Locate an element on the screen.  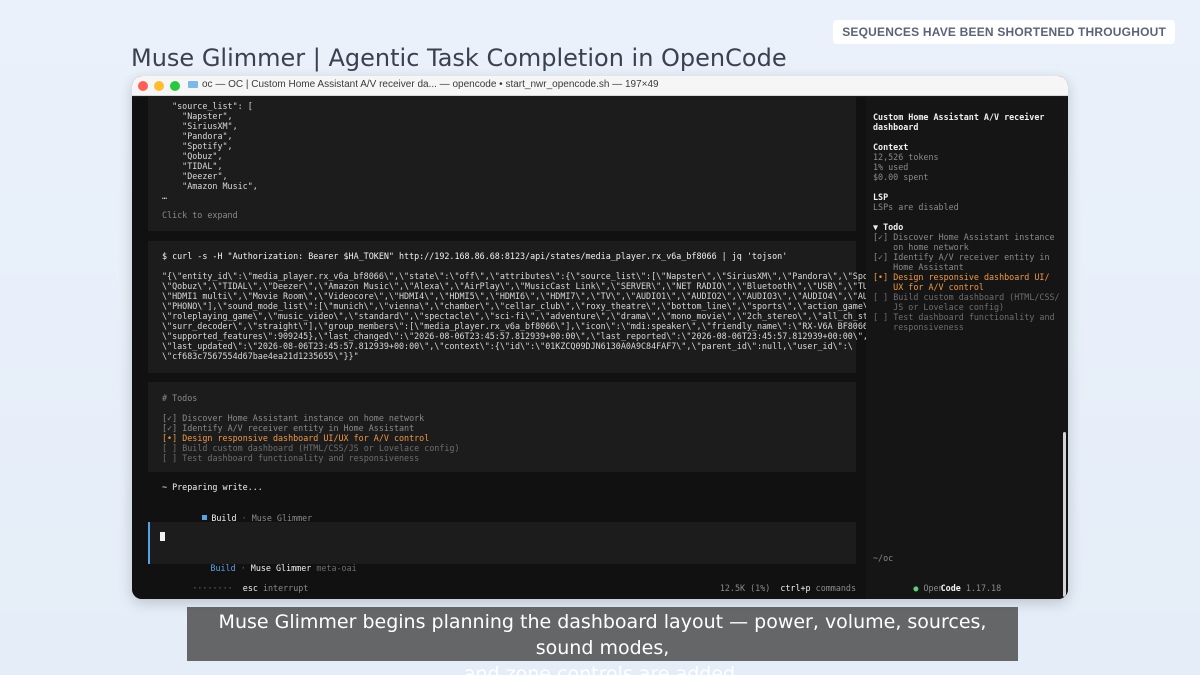
context-tokens: 12,526 tokens is located at coordinates (906, 157).